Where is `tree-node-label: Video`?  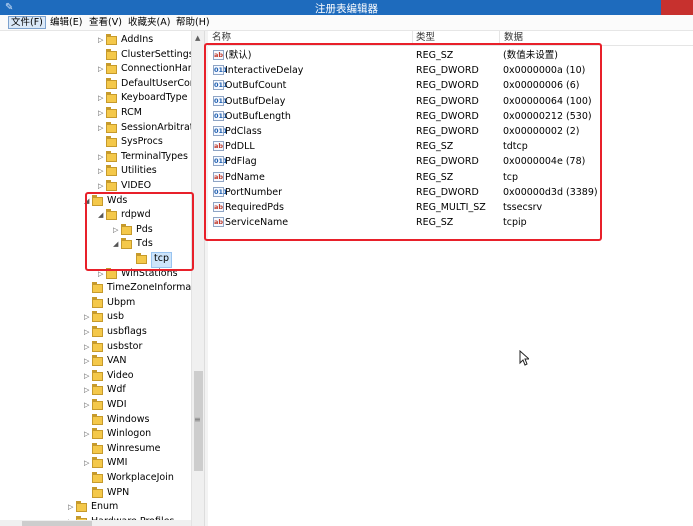 tree-node-label: Video is located at coordinates (120, 375).